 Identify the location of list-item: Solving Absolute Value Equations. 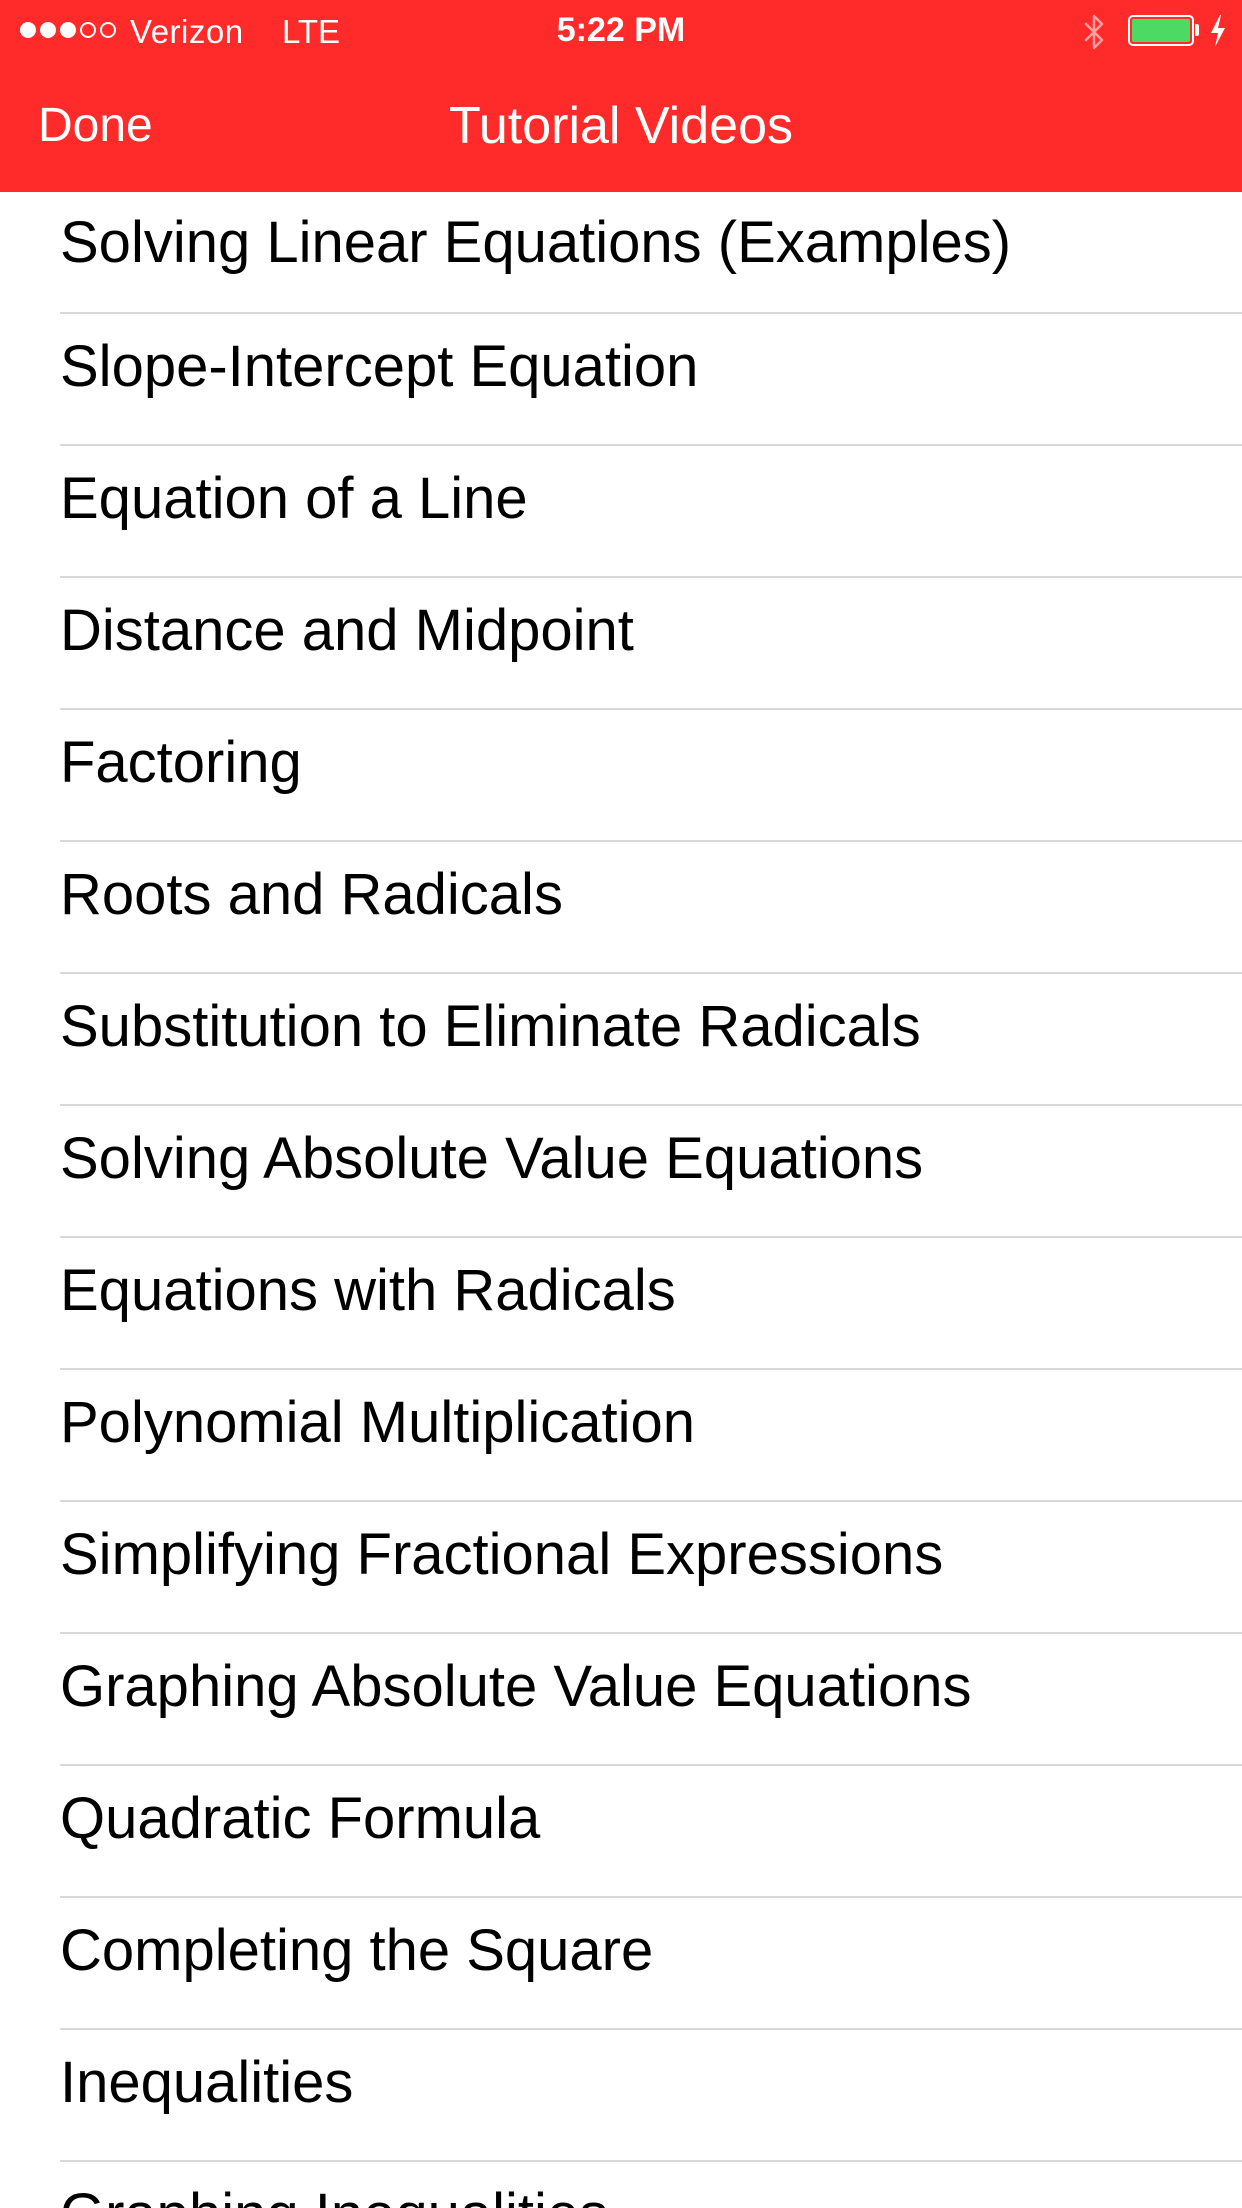
(621, 1172).